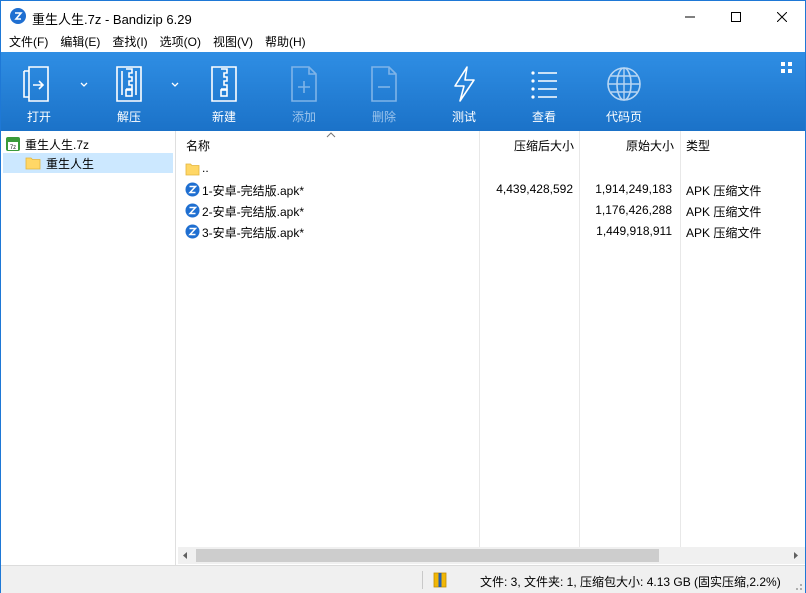  I want to click on open-dropdown-chevron-icon, so click(84, 85).